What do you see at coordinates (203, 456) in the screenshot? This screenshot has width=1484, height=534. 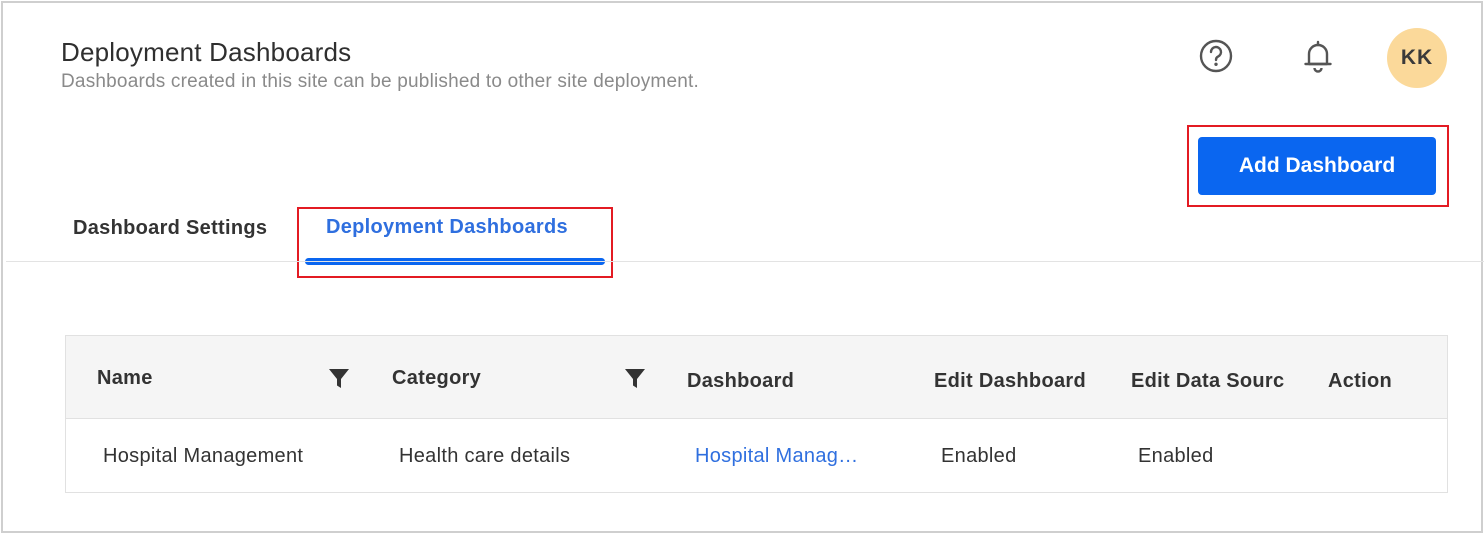 I see `cell-name: Hospital Management` at bounding box center [203, 456].